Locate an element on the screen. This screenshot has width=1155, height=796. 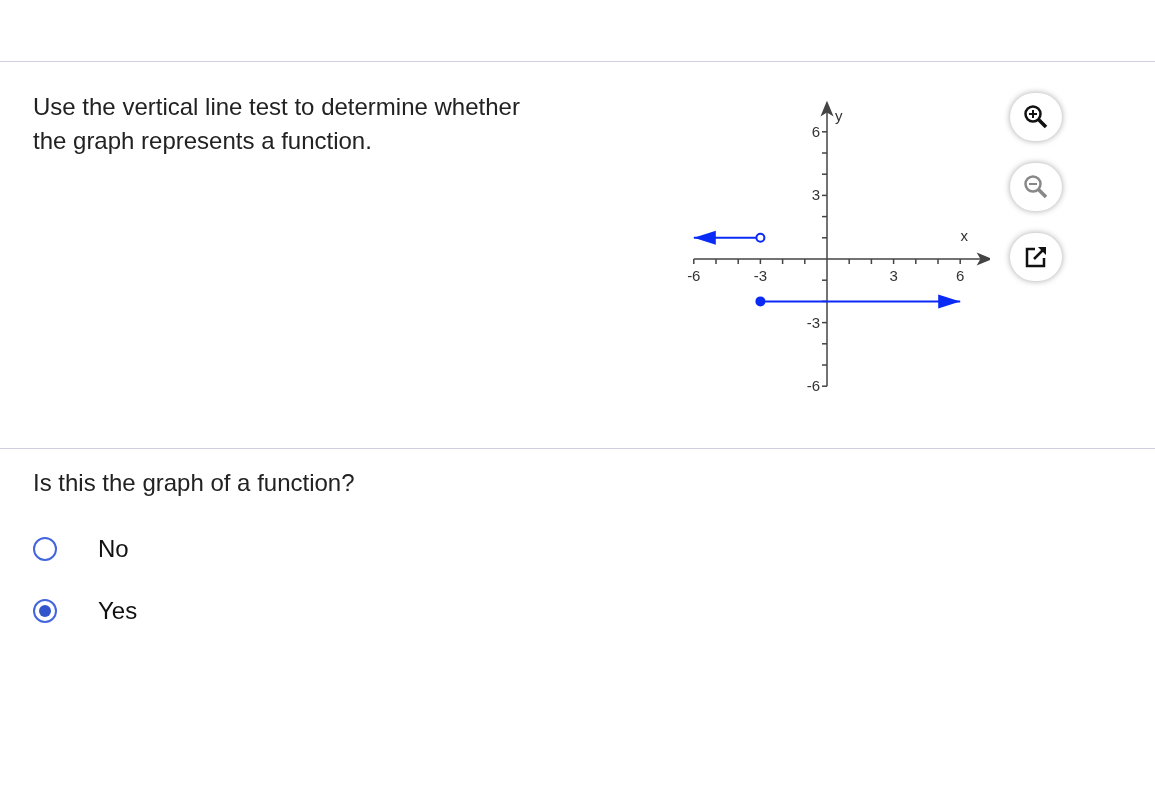
zoom-in-button is located at coordinates (1036, 117).